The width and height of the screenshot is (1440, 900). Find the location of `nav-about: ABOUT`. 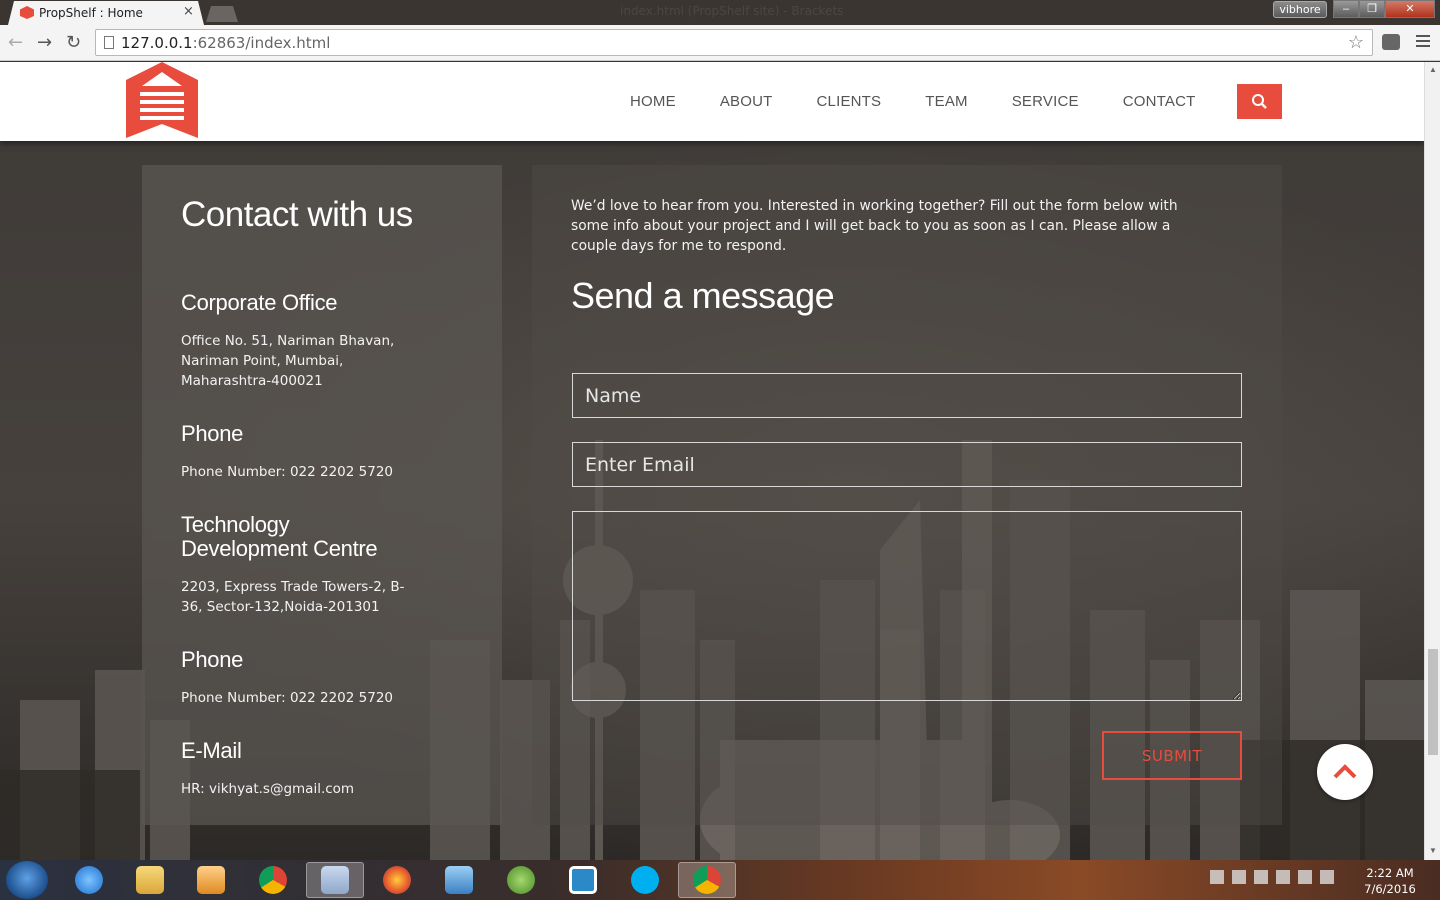

nav-about: ABOUT is located at coordinates (746, 101).